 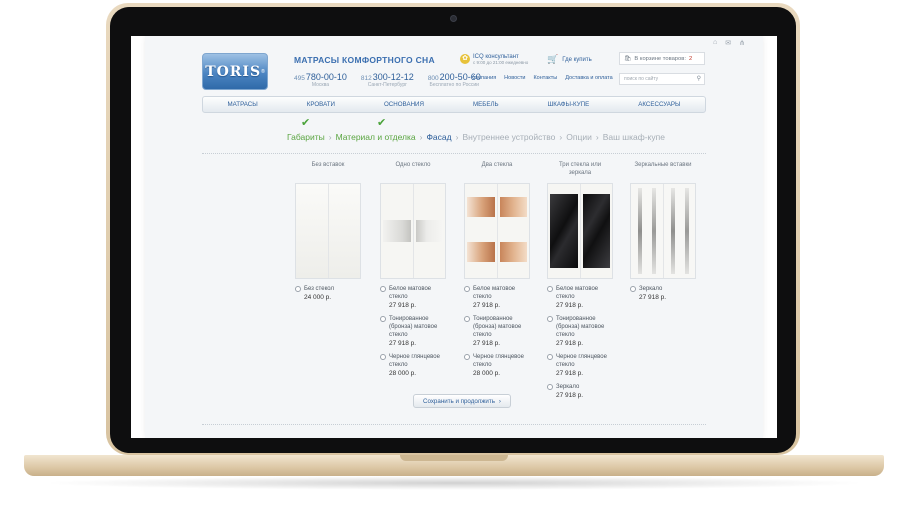 I want to click on search-input: поиск по сайту ⚲, so click(x=662, y=79).